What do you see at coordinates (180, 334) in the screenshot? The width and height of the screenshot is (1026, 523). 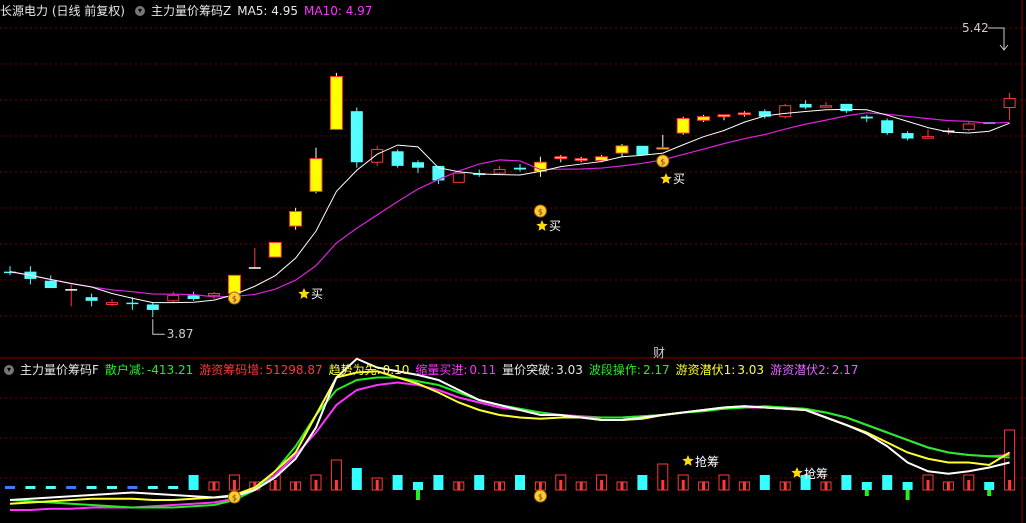 I see `low-price-label: 3.87` at bounding box center [180, 334].